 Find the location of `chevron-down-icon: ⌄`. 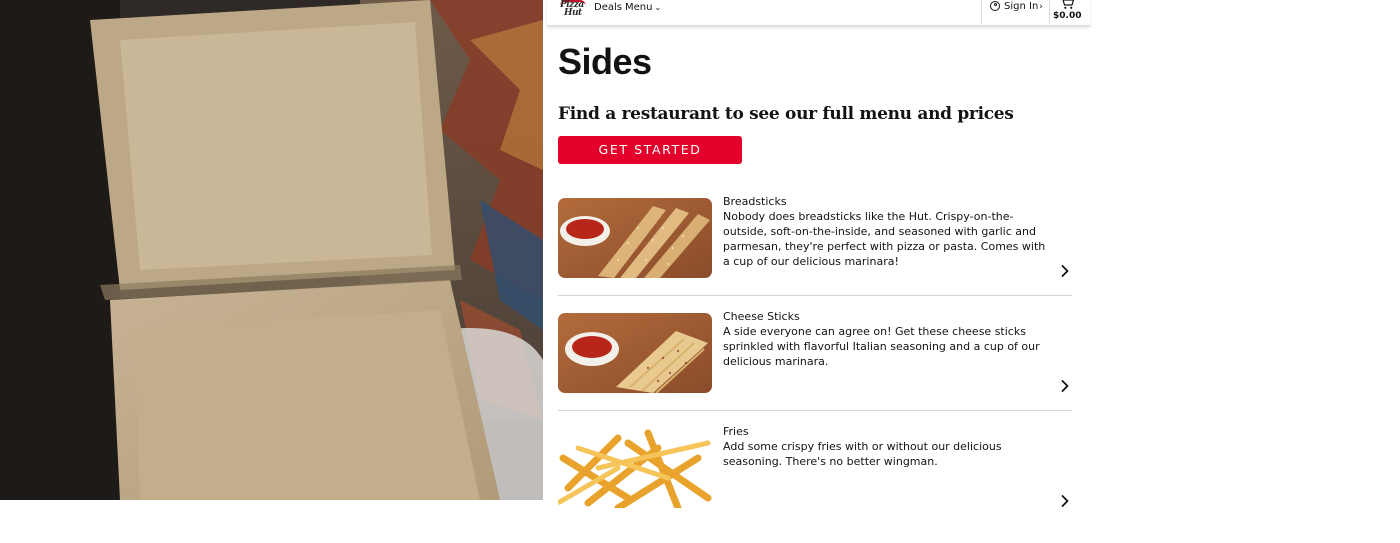

chevron-down-icon: ⌄ is located at coordinates (658, 7).